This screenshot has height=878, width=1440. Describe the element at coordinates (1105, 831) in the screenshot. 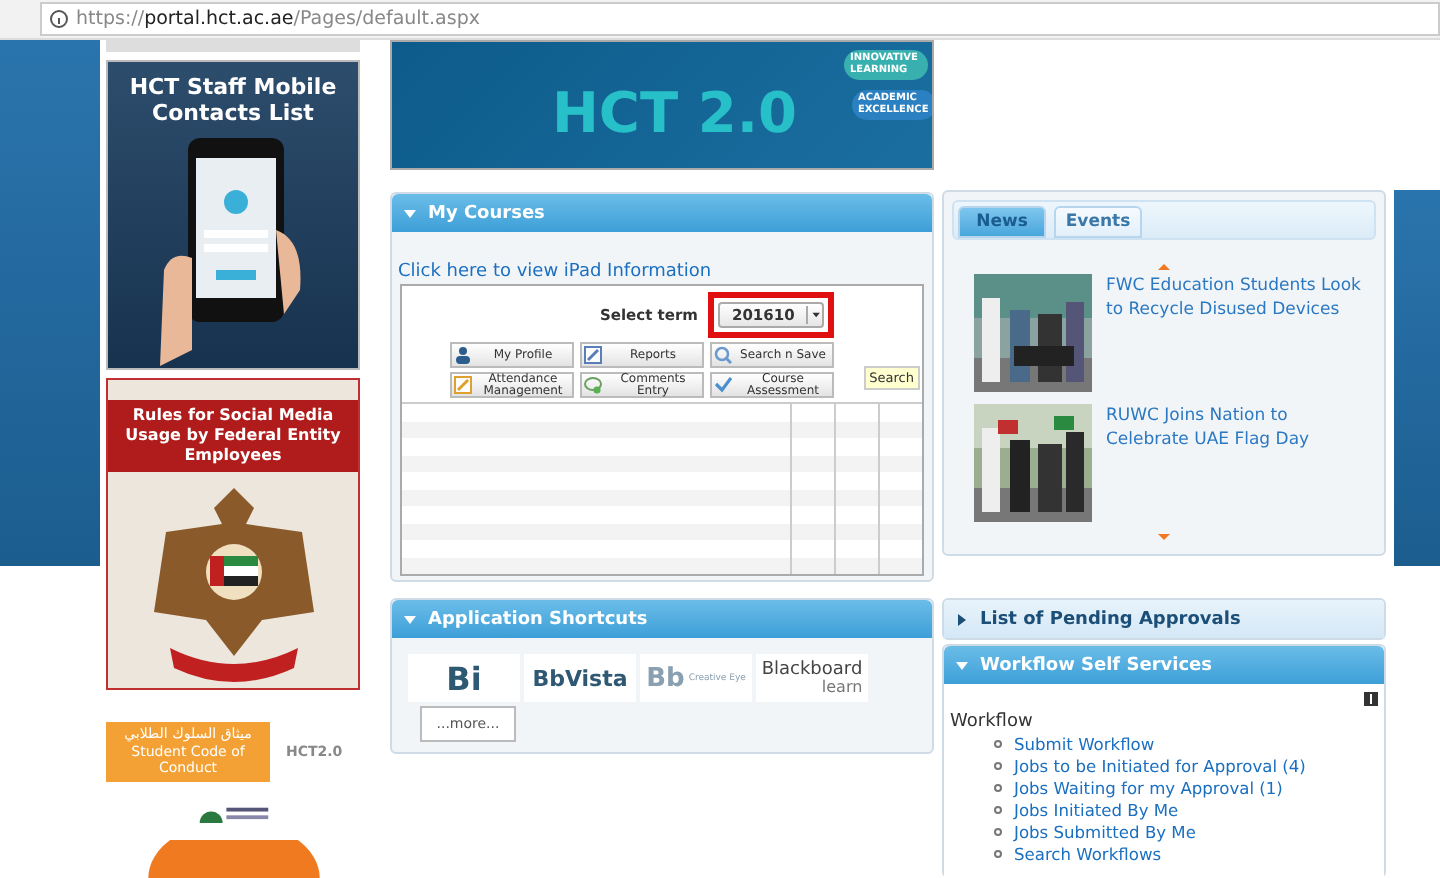

I see `workflow-link: Jobs Submitted By Me` at that location.